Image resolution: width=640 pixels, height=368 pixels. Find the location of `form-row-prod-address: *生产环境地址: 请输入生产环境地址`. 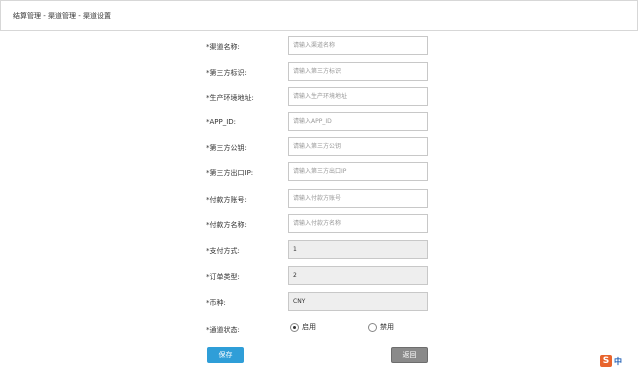

form-row-prod-address: *生产环境地址: 请输入生产环境地址 is located at coordinates (320, 97).